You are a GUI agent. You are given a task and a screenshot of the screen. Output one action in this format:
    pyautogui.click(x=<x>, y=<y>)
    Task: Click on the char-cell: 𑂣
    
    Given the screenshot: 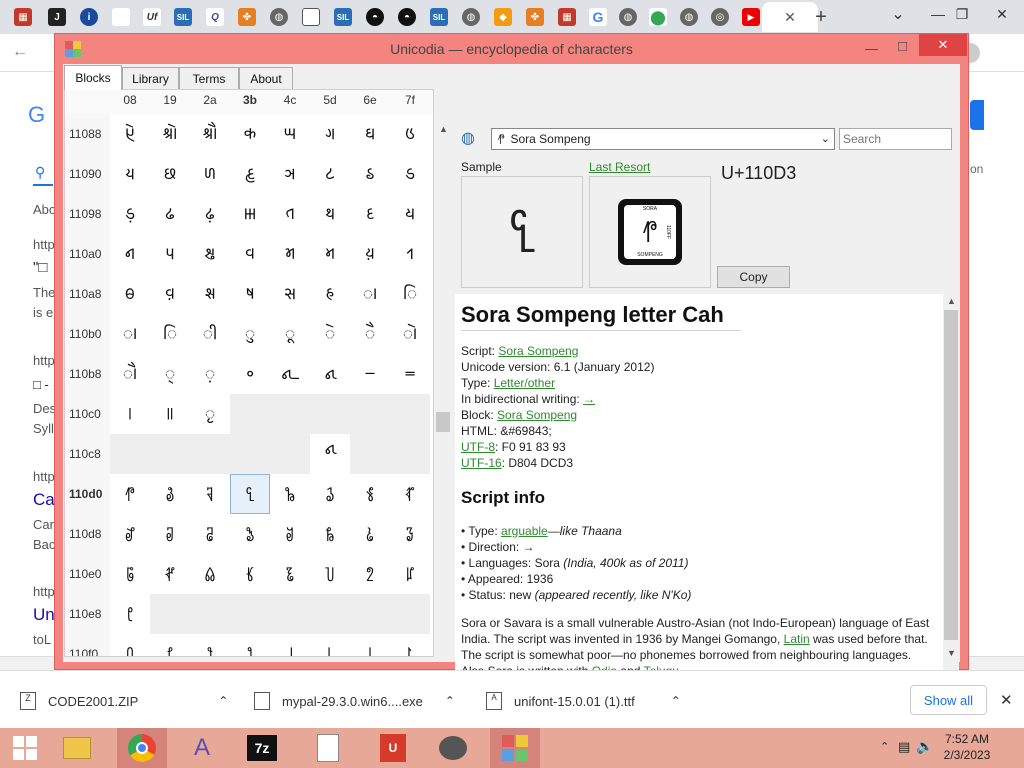 What is the action you would take?
    pyautogui.click(x=170, y=254)
    